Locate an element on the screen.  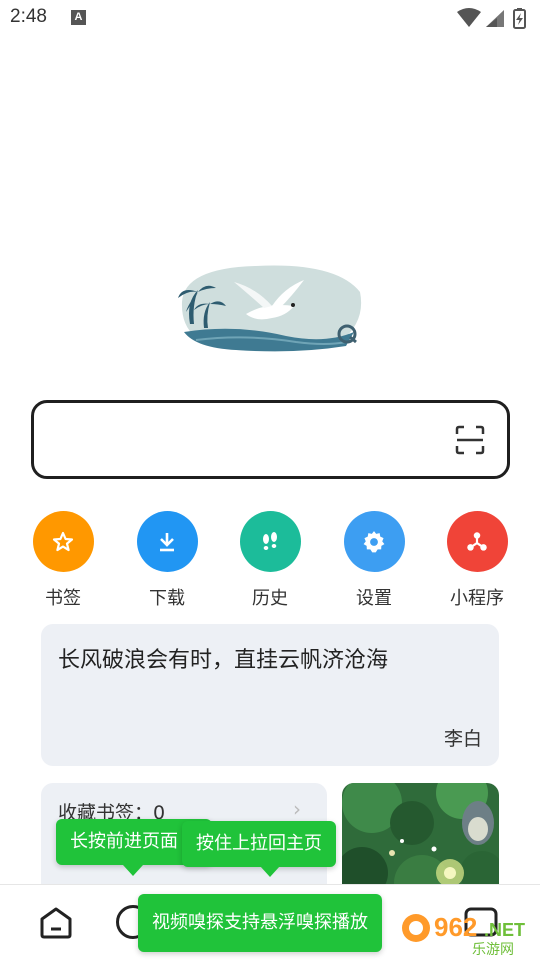
download-icon is located at coordinates (167, 541).